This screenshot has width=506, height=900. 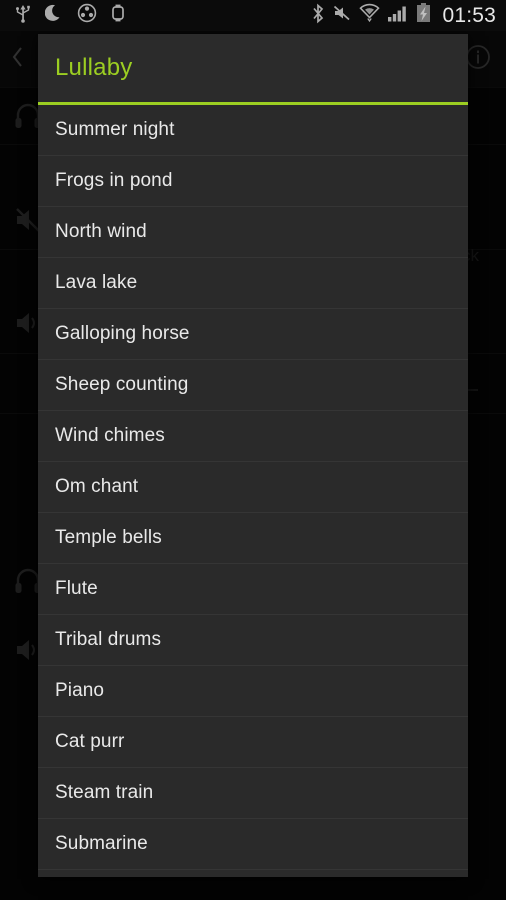 What do you see at coordinates (253, 793) in the screenshot?
I see `list-item: Steam train` at bounding box center [253, 793].